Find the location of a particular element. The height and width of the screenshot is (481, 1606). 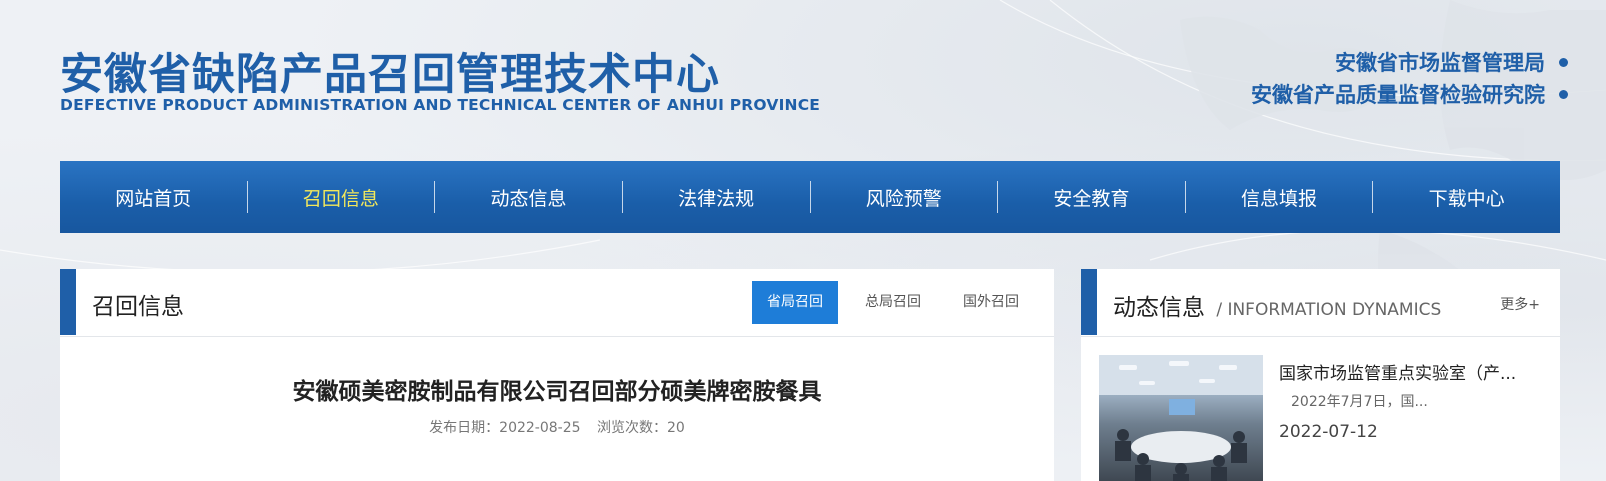

org-link-label: 安徽省产品质量监督检验研究院 is located at coordinates (1398, 95).